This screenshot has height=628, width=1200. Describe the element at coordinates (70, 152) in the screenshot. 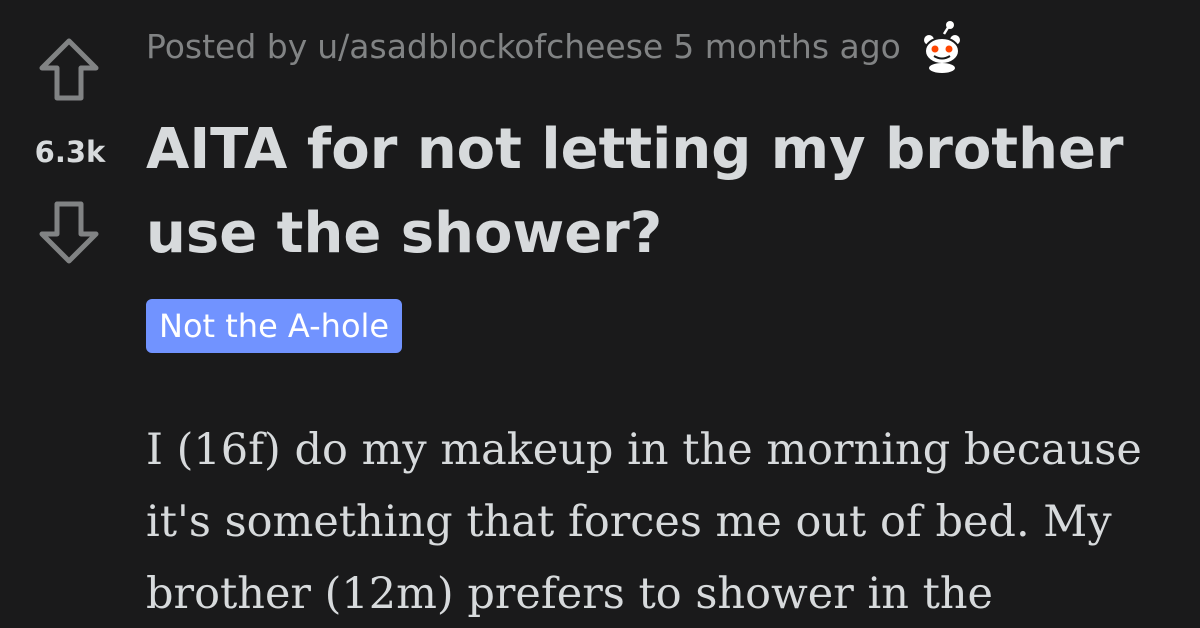

I see `vote-score: 6.3k` at that location.